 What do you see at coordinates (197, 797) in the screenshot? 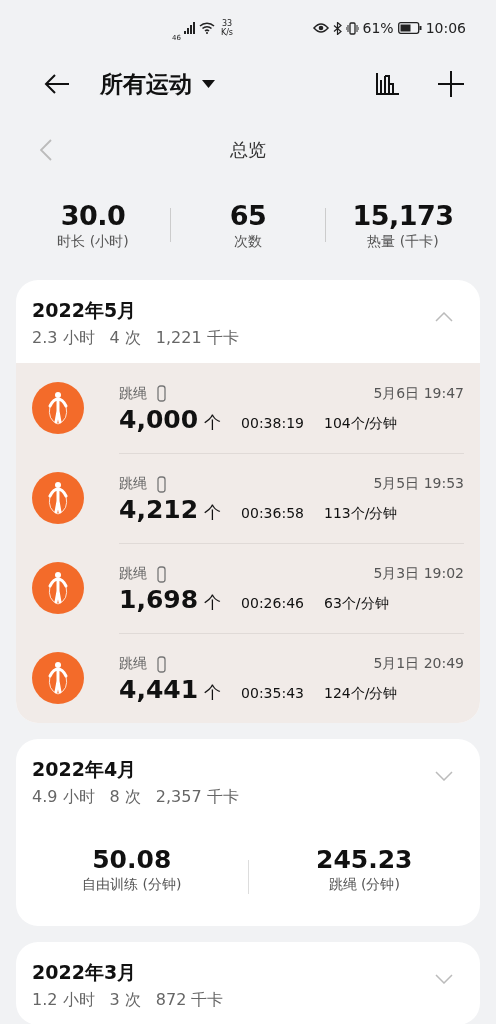
I see `month-calories: 2,357 千卡` at bounding box center [197, 797].